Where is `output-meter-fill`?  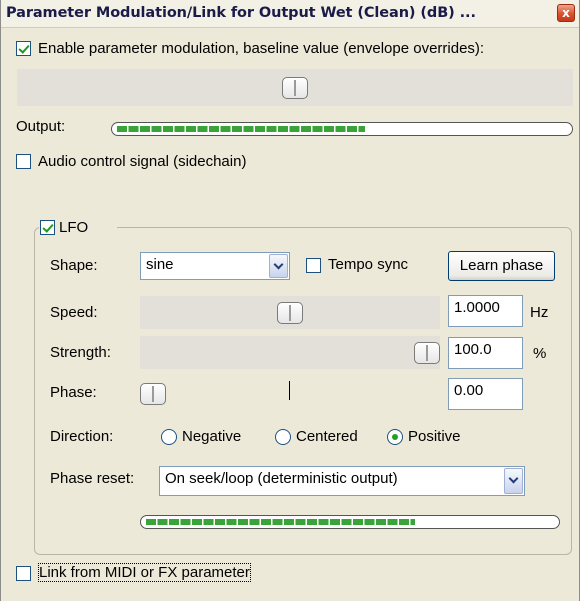 output-meter-fill is located at coordinates (241, 129).